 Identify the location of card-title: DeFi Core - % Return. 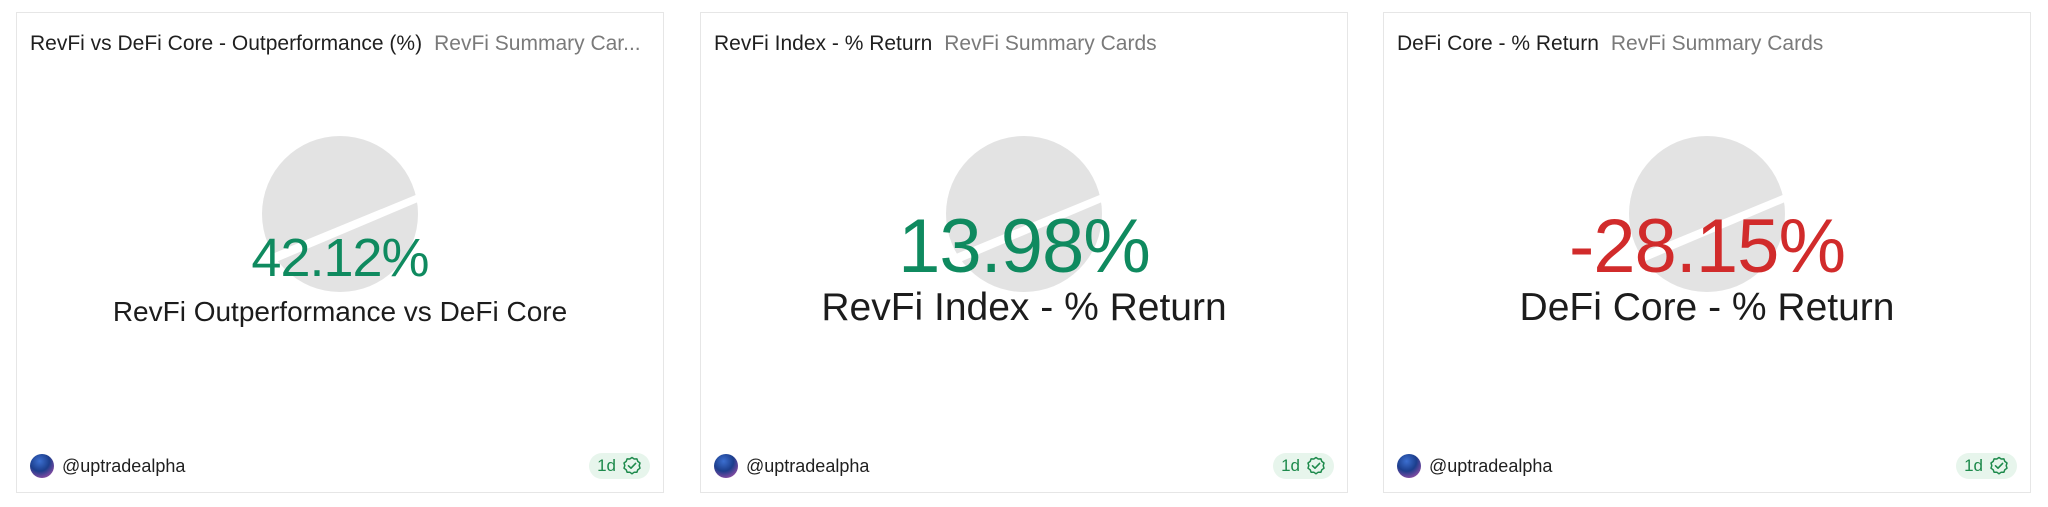
(1498, 44).